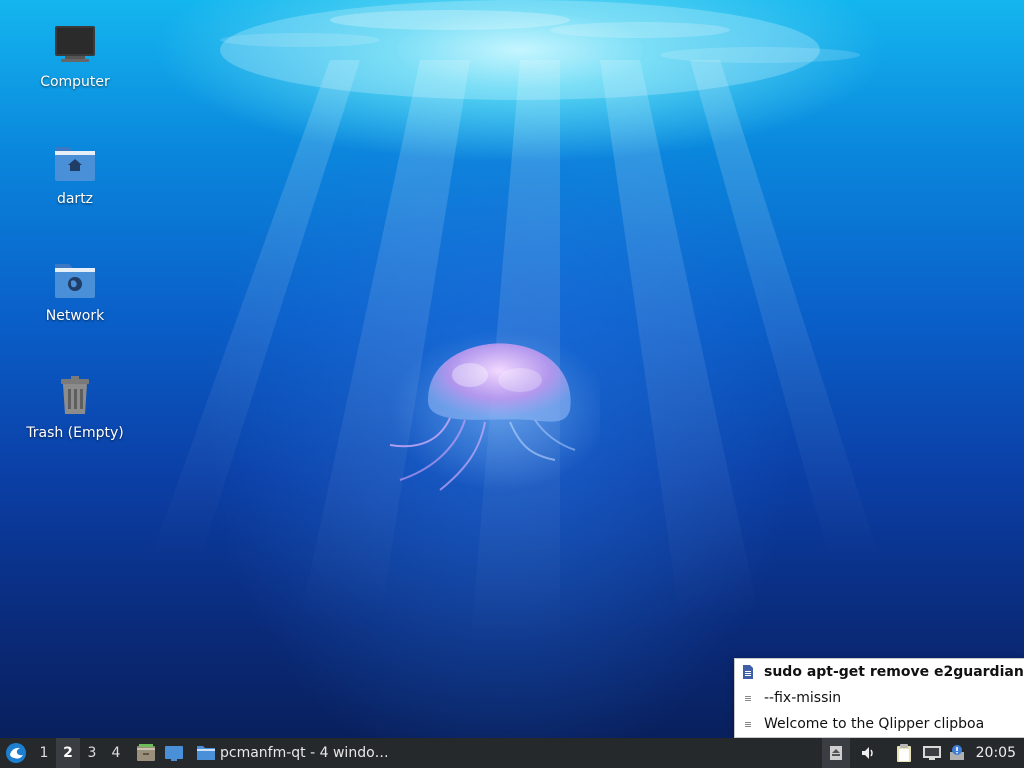 The height and width of the screenshot is (768, 1024). What do you see at coordinates (803, 698) in the screenshot?
I see `clipboard-item-label: --fix-missin` at bounding box center [803, 698].